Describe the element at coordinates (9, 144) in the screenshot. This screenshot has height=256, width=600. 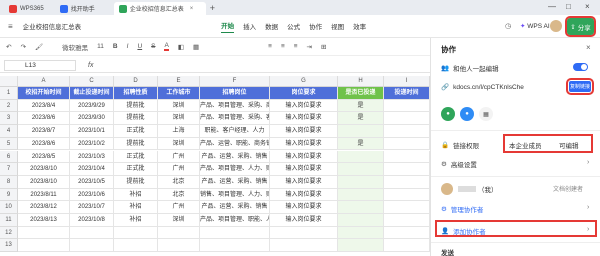
I see `row-header: 5` at that location.